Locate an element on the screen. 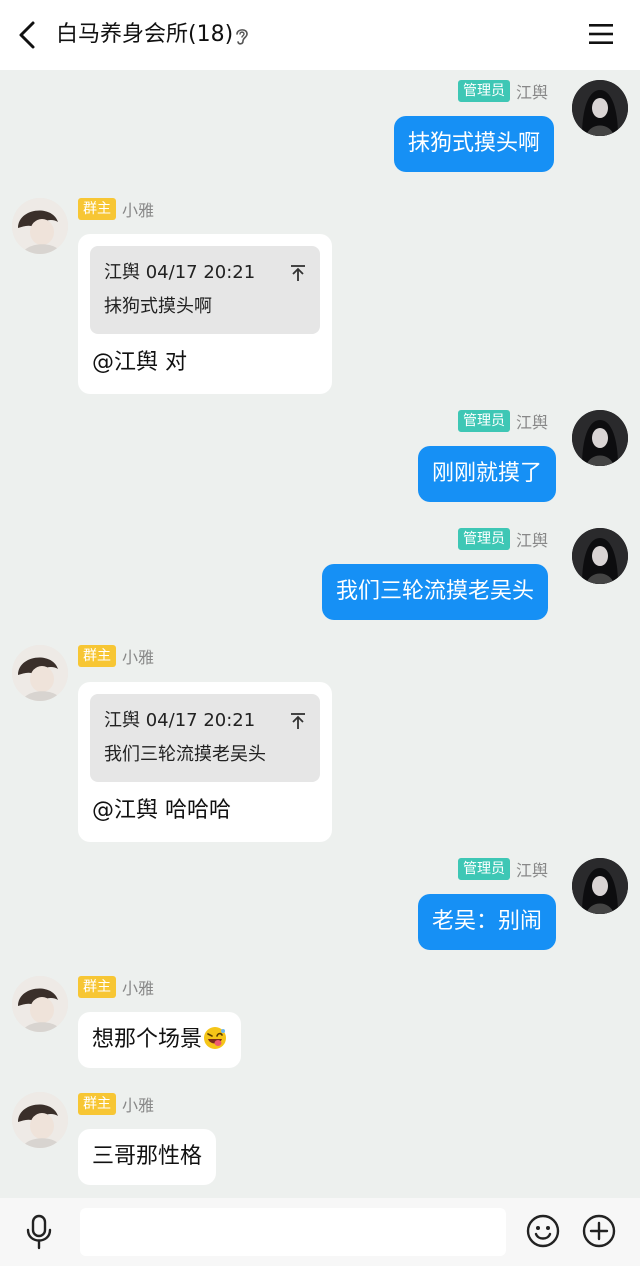 This screenshot has height=1266, width=640. message-text: 老吴：别闹 is located at coordinates (487, 921).